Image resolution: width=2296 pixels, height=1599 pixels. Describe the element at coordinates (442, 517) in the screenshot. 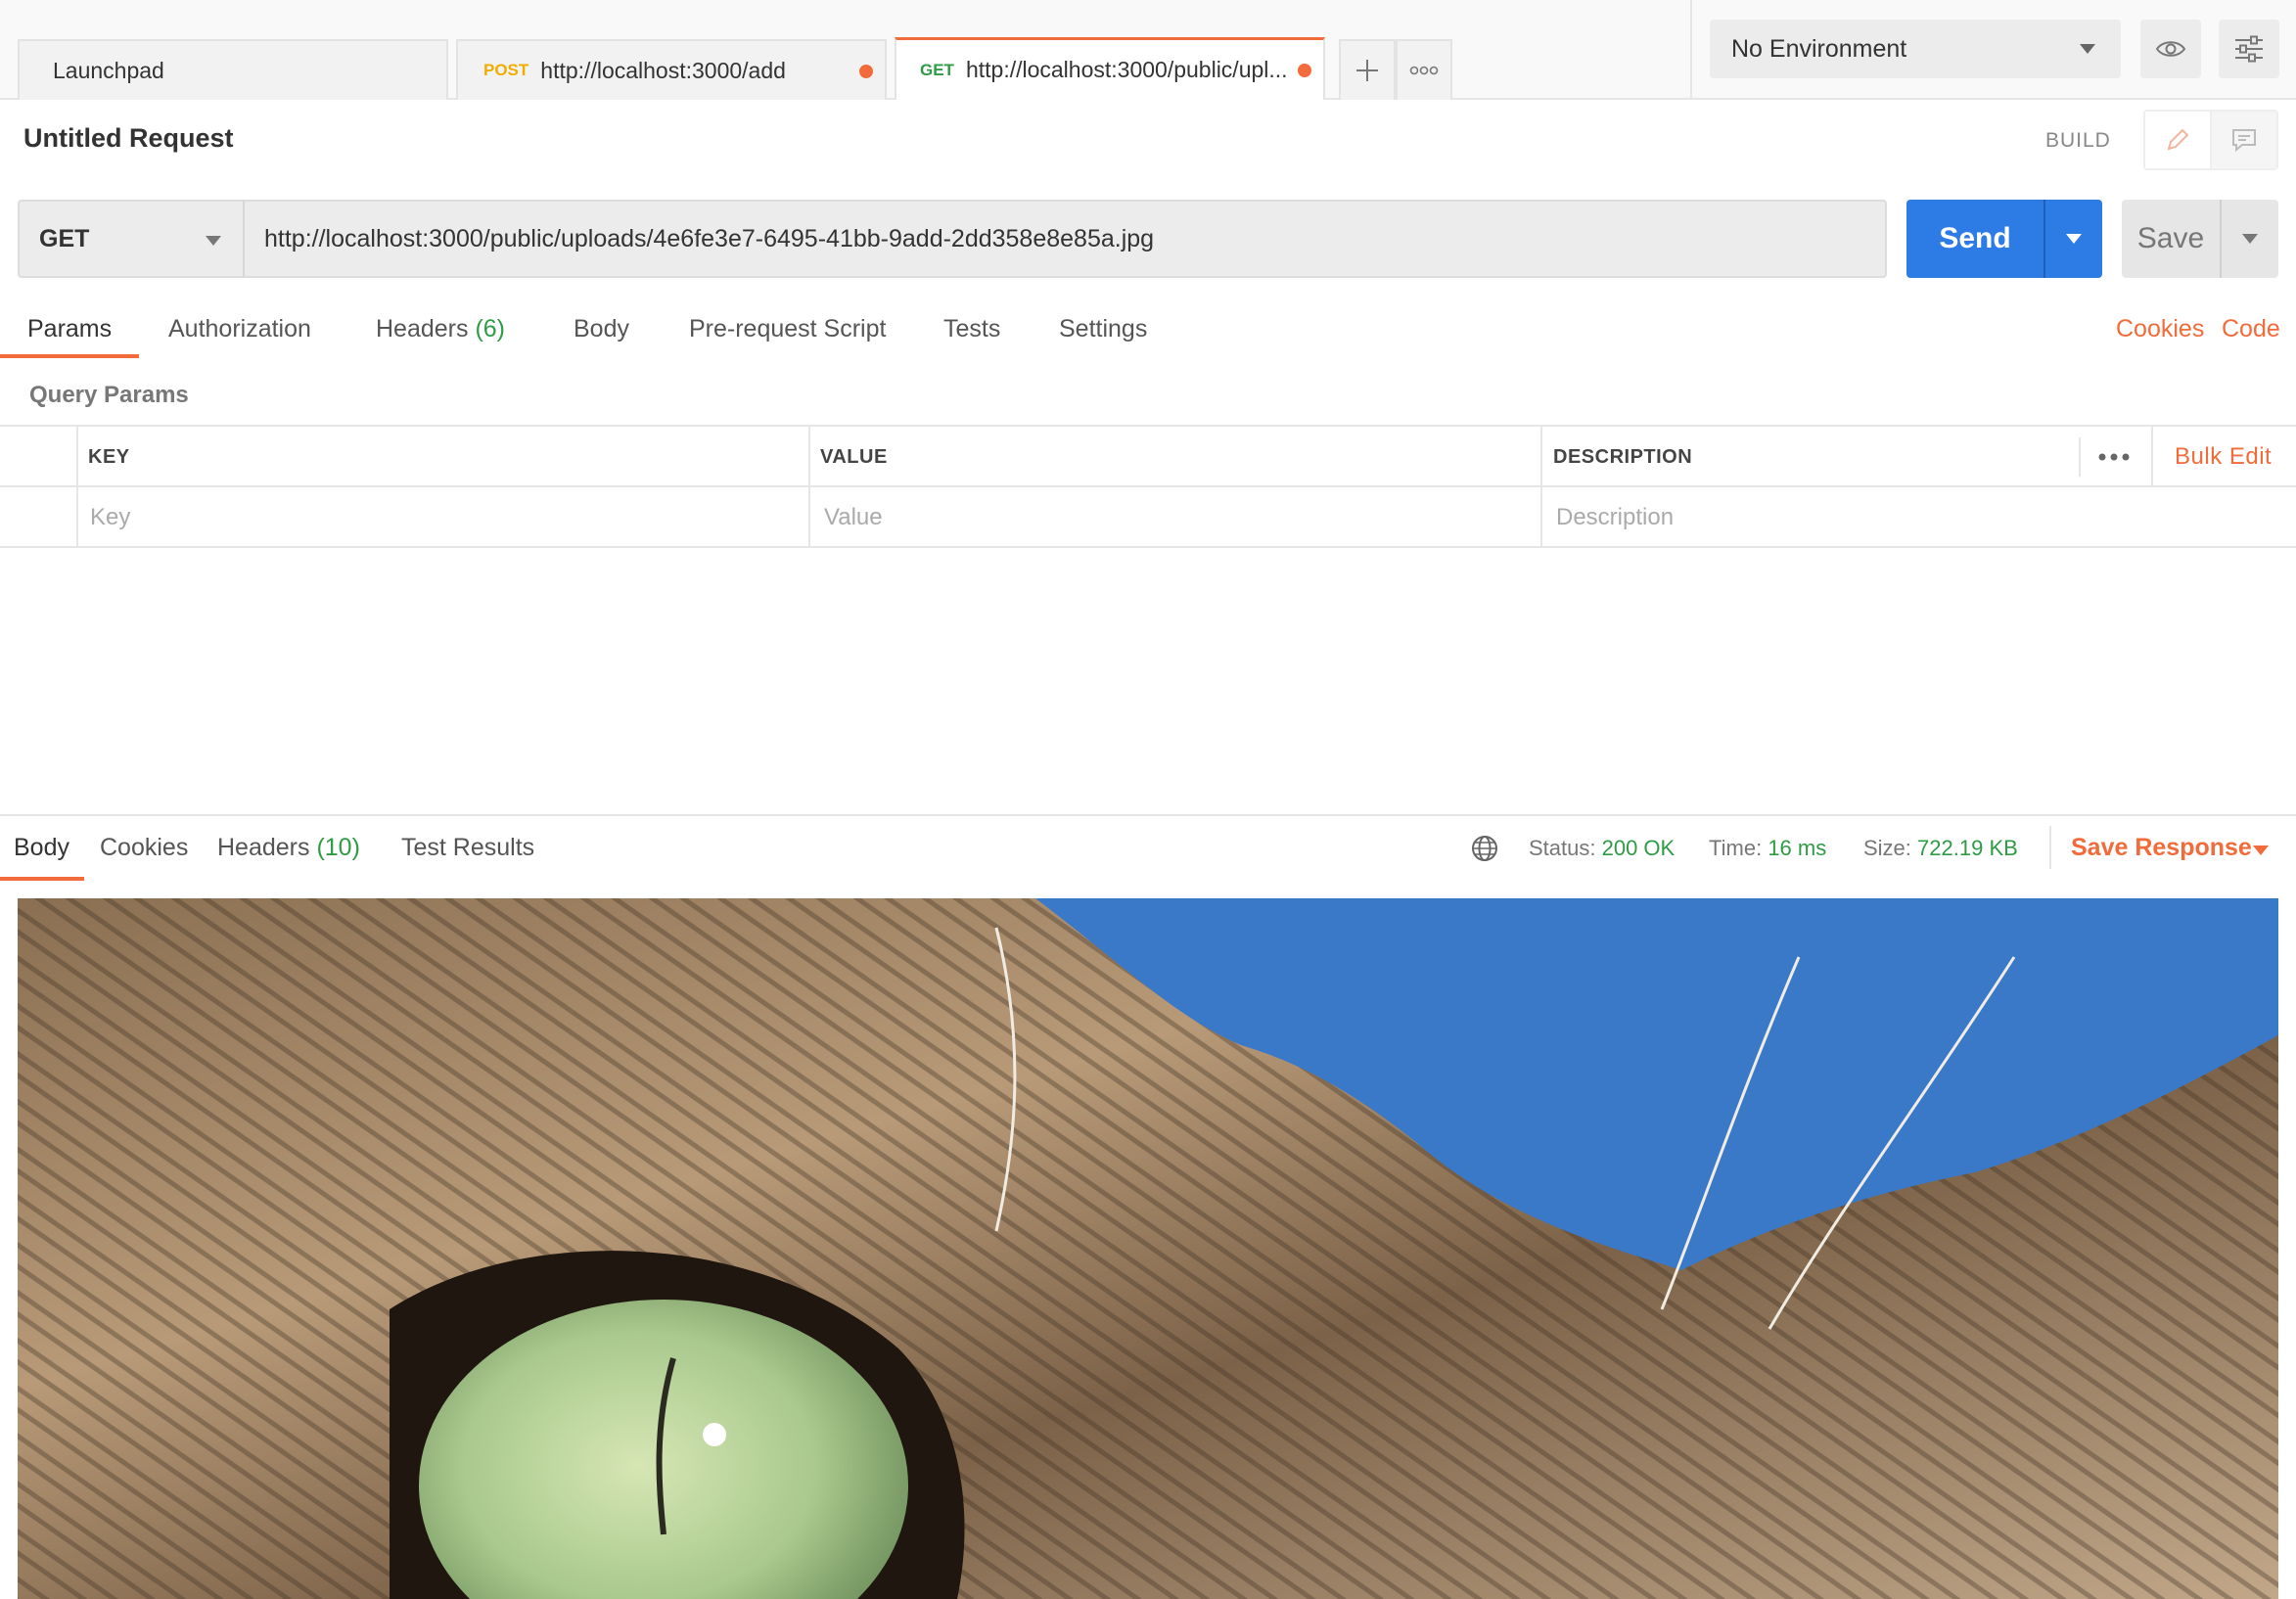

I see `key-input: Key` at that location.